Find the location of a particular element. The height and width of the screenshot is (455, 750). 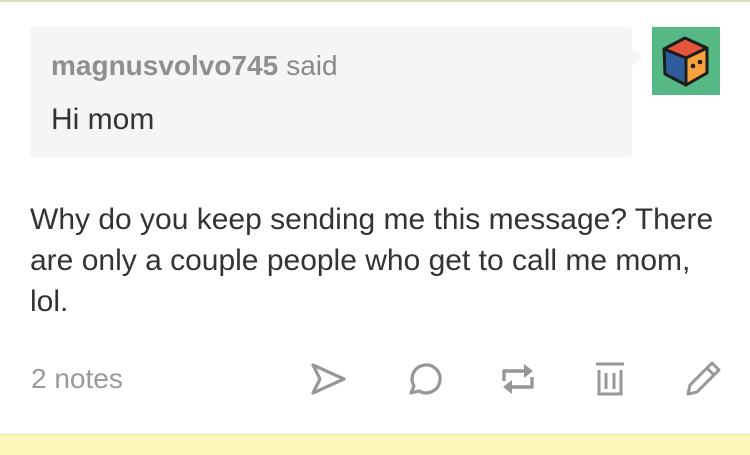

ask-message: Hi mom is located at coordinates (103, 119).